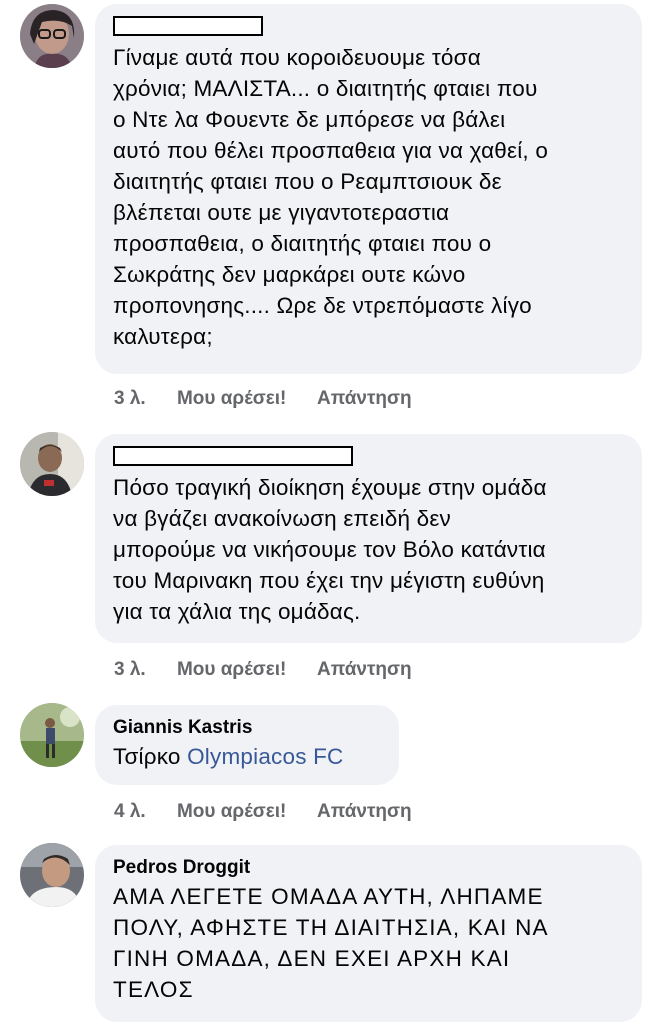  What do you see at coordinates (307, 181) in the screenshot?
I see `comment-text-line: διαιτητής φταιει που ο Ρεαμπτσιουκ δε` at bounding box center [307, 181].